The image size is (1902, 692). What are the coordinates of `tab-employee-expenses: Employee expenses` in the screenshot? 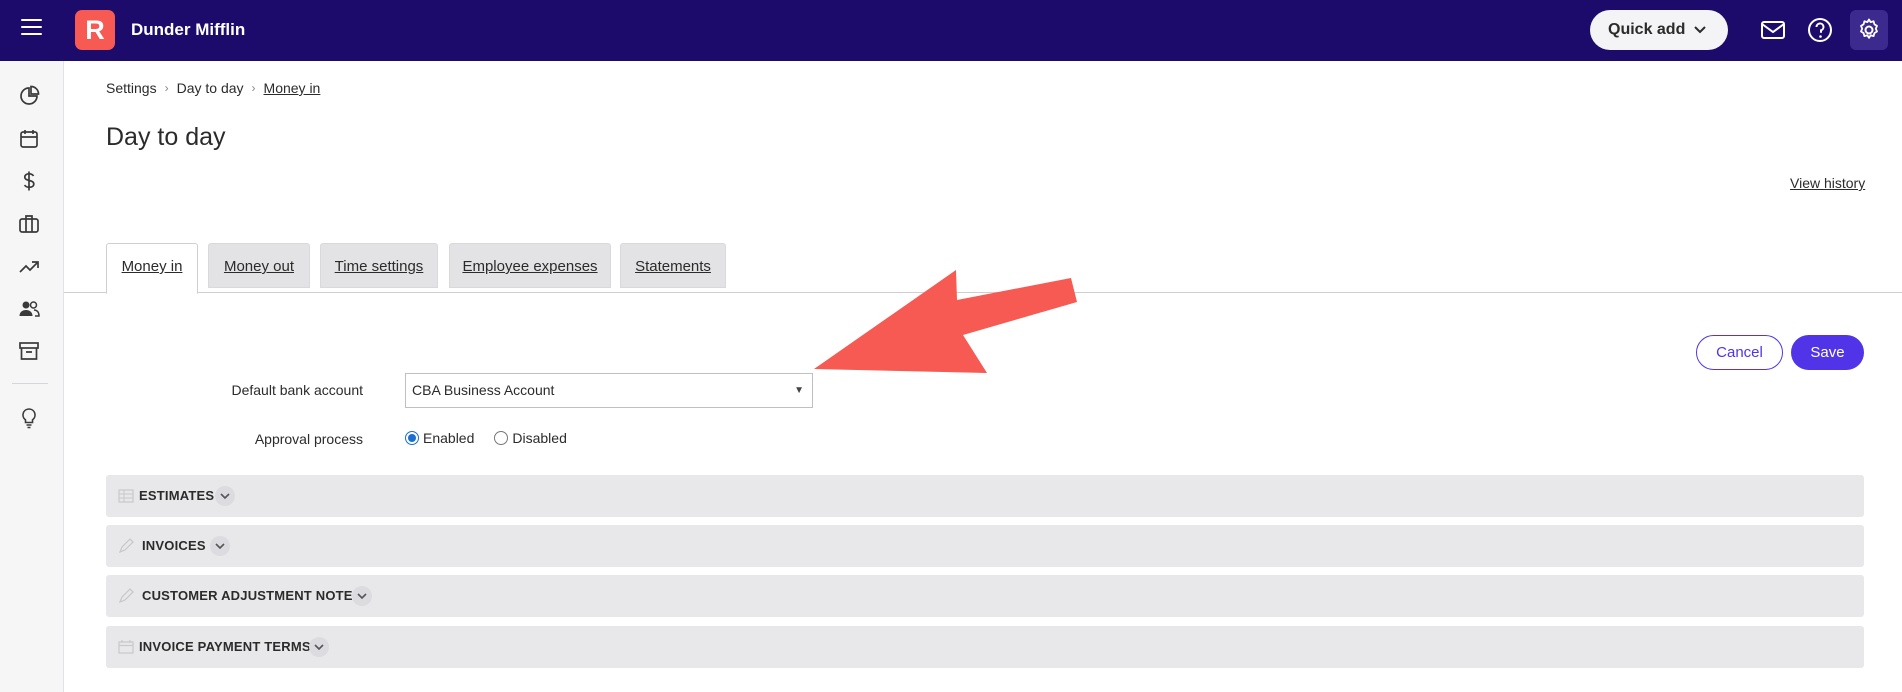 It's located at (530, 265).